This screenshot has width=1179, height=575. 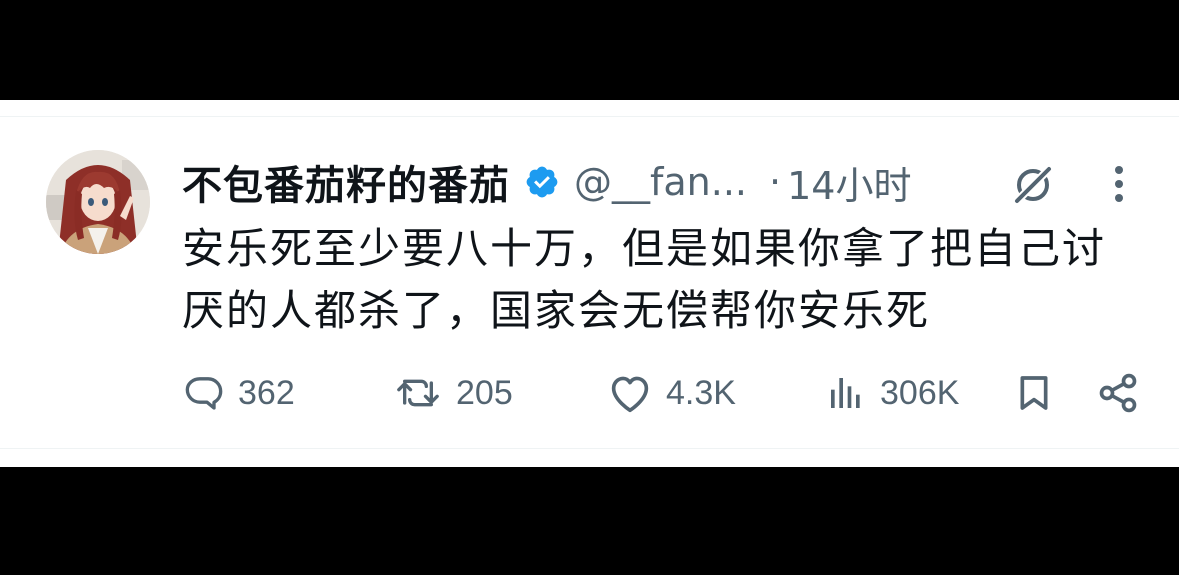 I want to click on tweet-header: 不包番茄籽的番茄 @__fan... · 14小时, so click(x=662, y=182).